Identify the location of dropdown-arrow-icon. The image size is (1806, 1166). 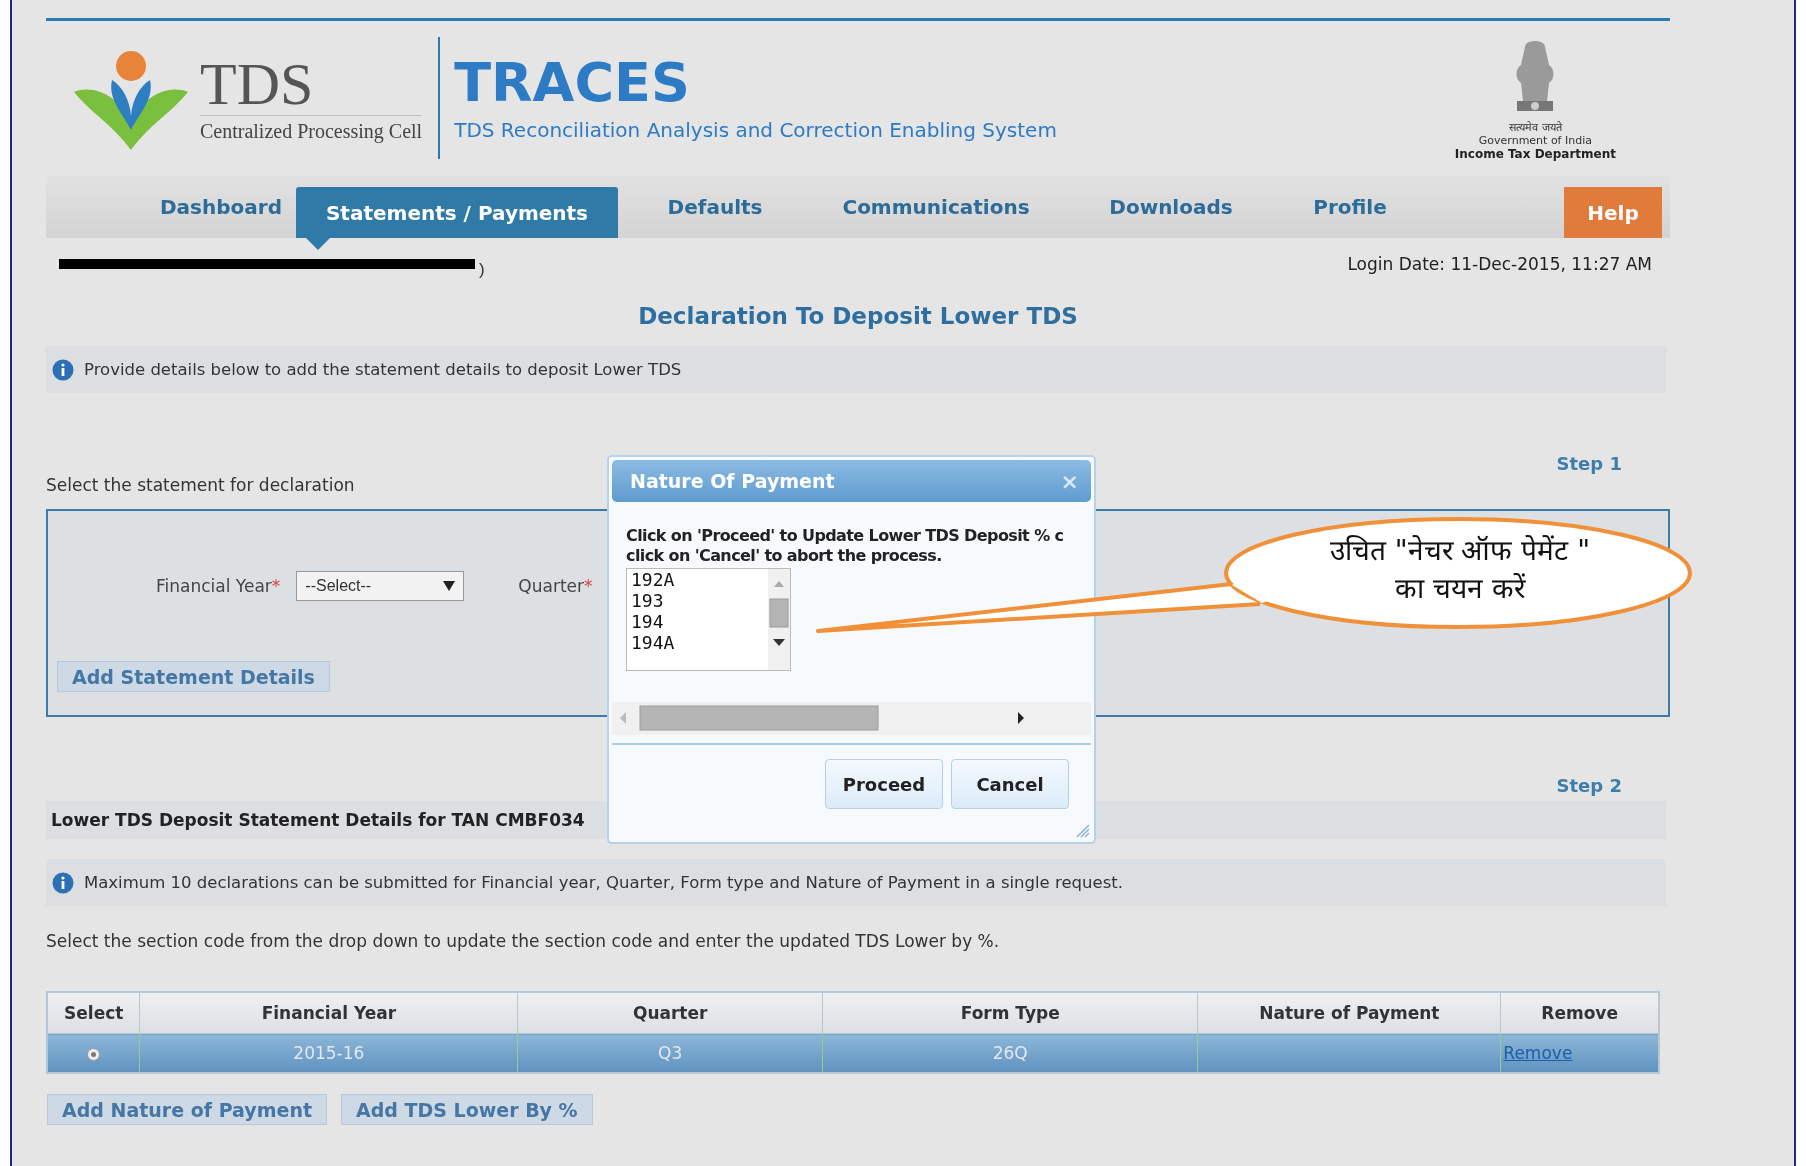
(449, 586).